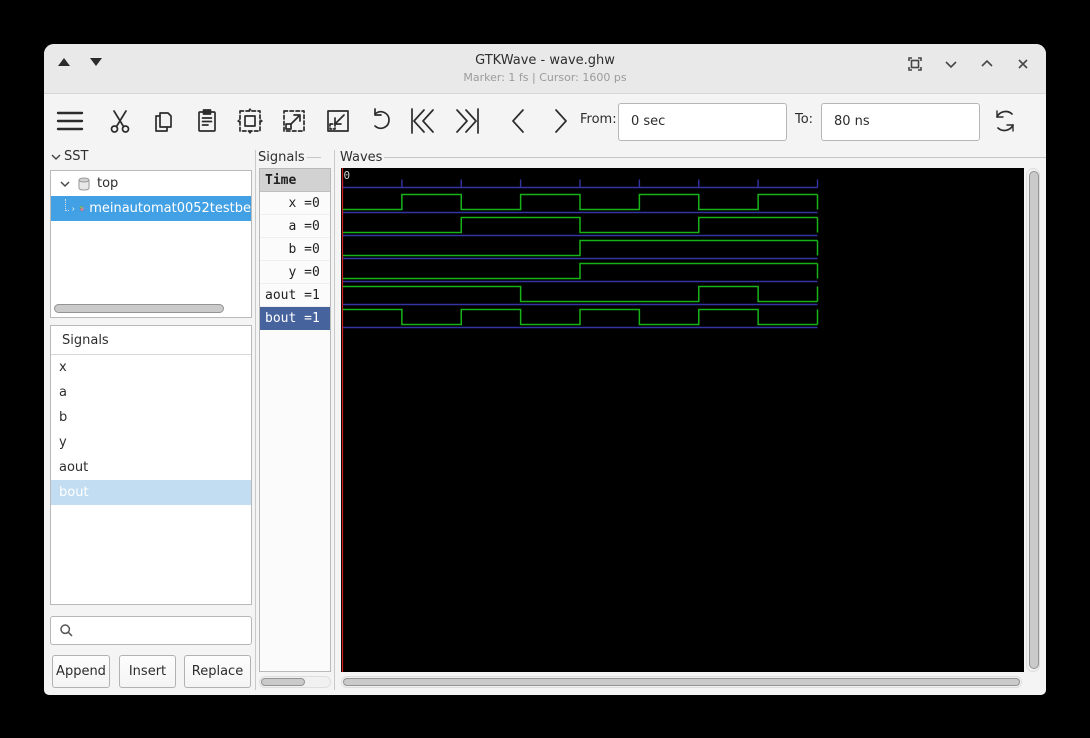  Describe the element at coordinates (66, 630) in the screenshot. I see `search-icon` at that location.